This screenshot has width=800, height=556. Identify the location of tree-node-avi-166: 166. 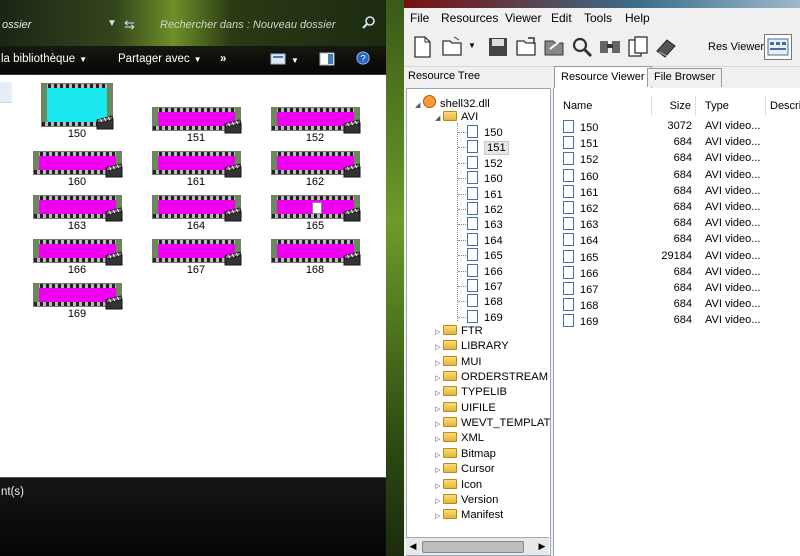
(485, 271).